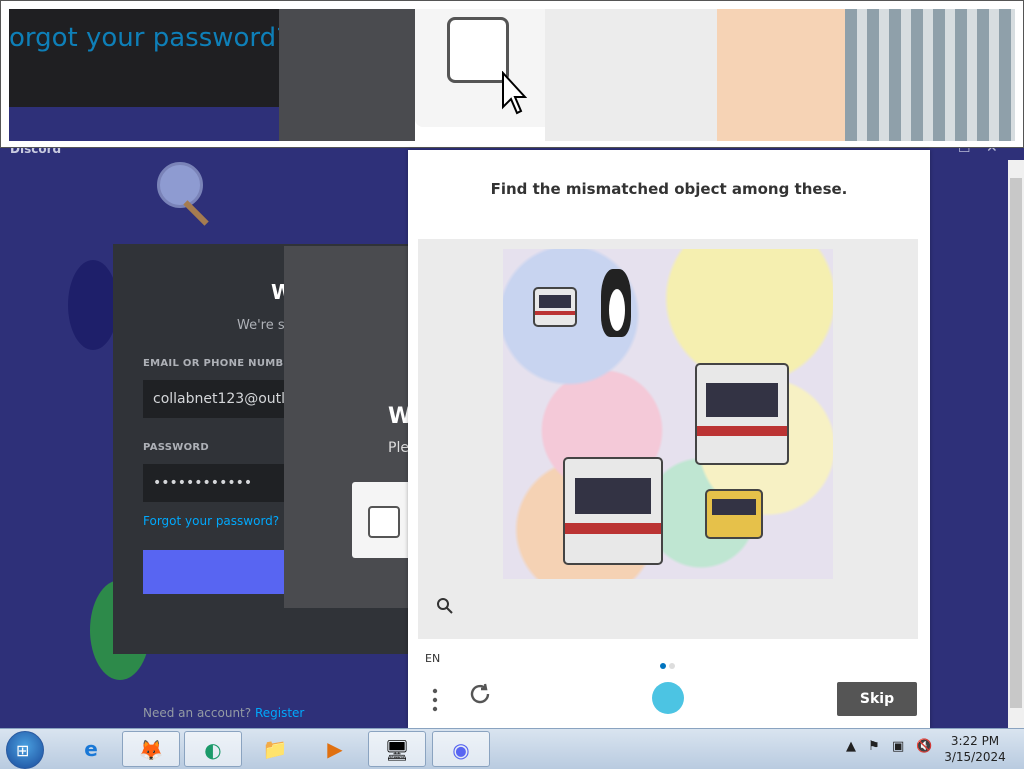 The width and height of the screenshot is (1024, 769). I want to click on zoom-peach-segment, so click(781, 75).